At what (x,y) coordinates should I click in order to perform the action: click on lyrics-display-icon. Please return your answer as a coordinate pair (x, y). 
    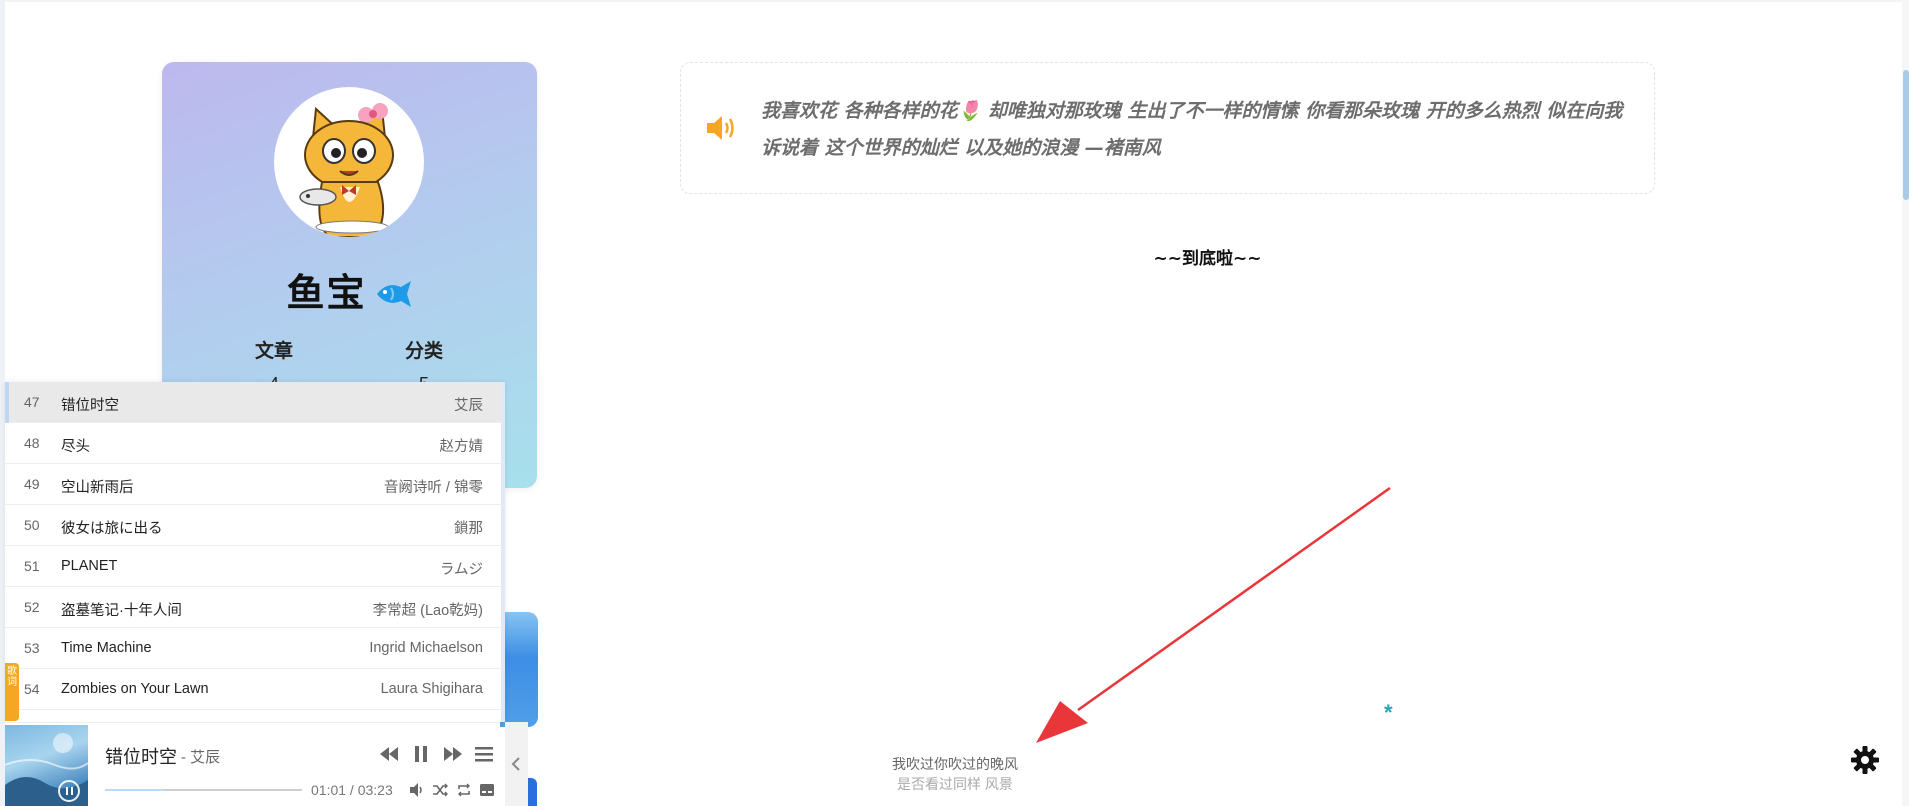
    Looking at the image, I should click on (487, 790).